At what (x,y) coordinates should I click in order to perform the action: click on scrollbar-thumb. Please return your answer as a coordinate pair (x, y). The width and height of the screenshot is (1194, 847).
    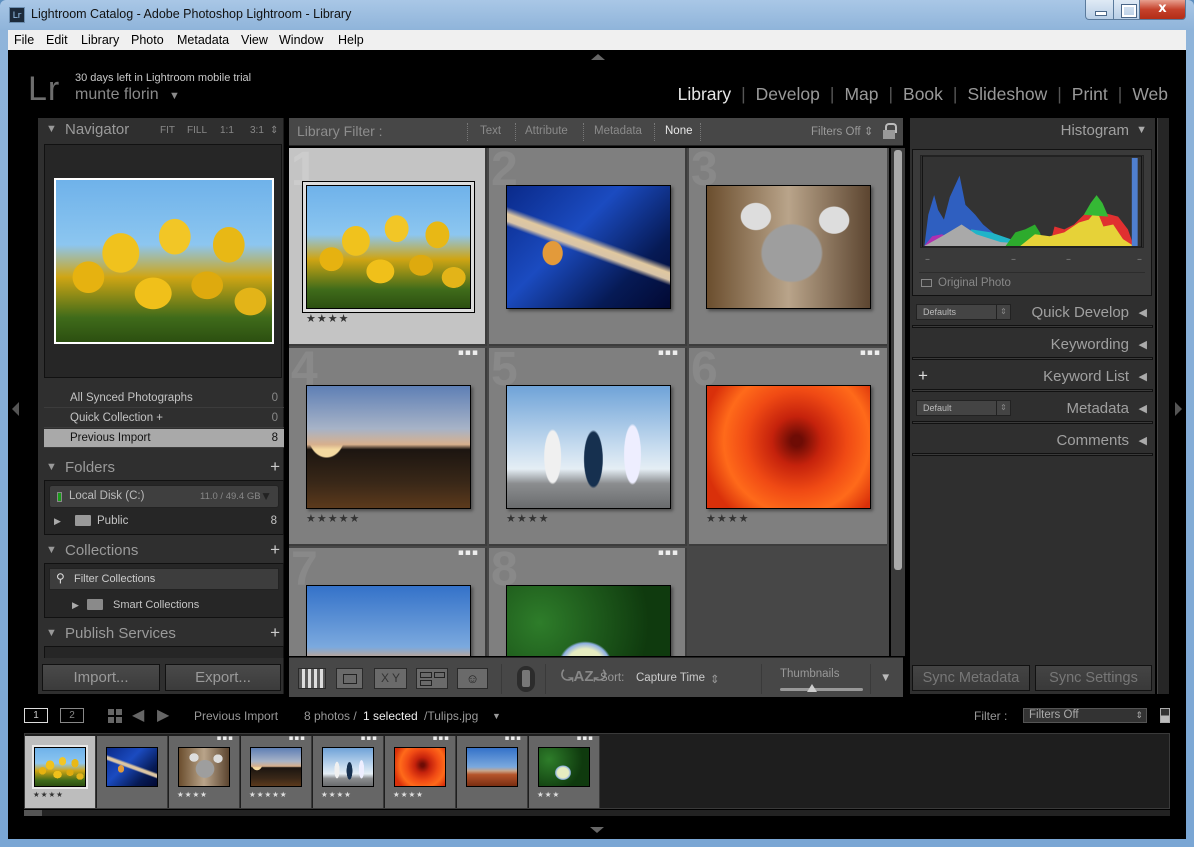
    Looking at the image, I should click on (33, 813).